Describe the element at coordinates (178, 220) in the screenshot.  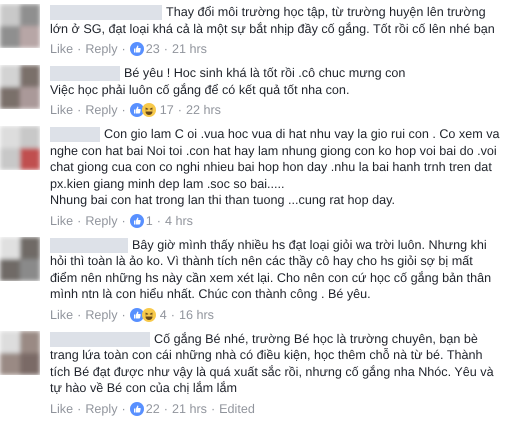
I see `comment-time: 4 hrs` at that location.